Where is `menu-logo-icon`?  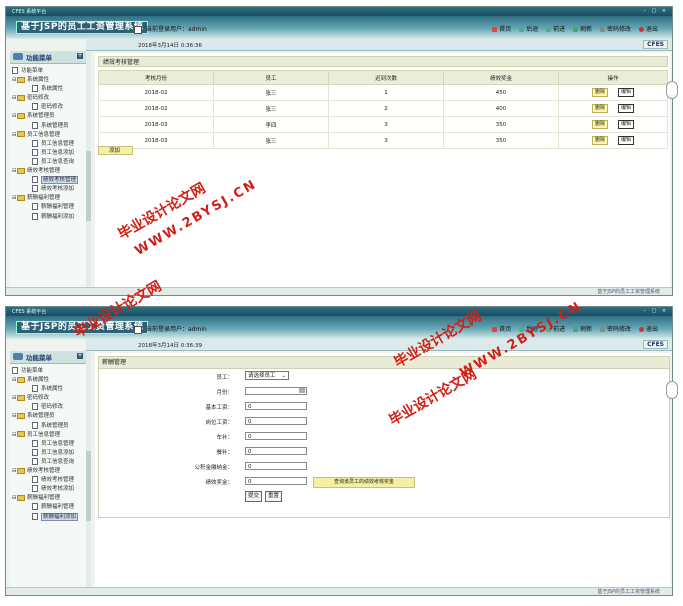
menu-logo-icon is located at coordinates (18, 356).